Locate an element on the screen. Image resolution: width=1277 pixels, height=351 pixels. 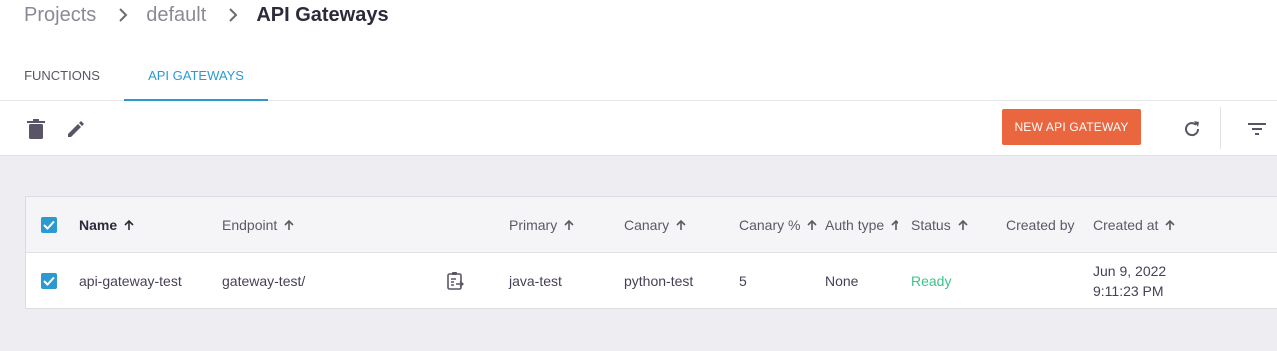
breadcrumb-default: default is located at coordinates (176, 15).